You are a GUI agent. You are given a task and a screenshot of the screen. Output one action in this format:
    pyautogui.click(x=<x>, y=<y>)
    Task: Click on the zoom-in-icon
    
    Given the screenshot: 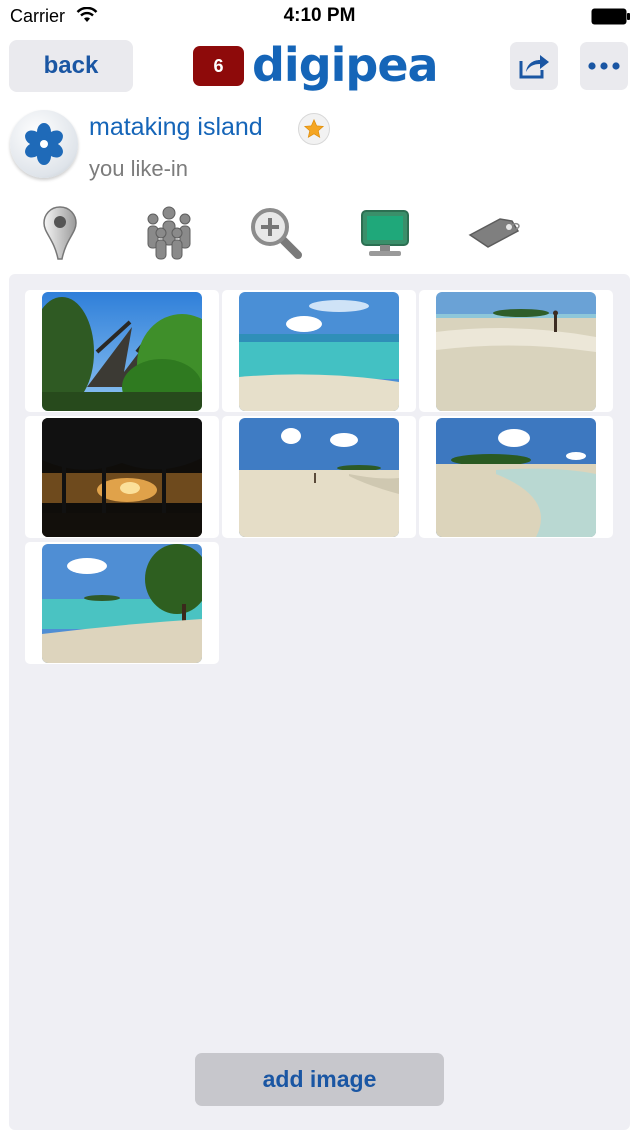 What is the action you would take?
    pyautogui.click(x=276, y=233)
    